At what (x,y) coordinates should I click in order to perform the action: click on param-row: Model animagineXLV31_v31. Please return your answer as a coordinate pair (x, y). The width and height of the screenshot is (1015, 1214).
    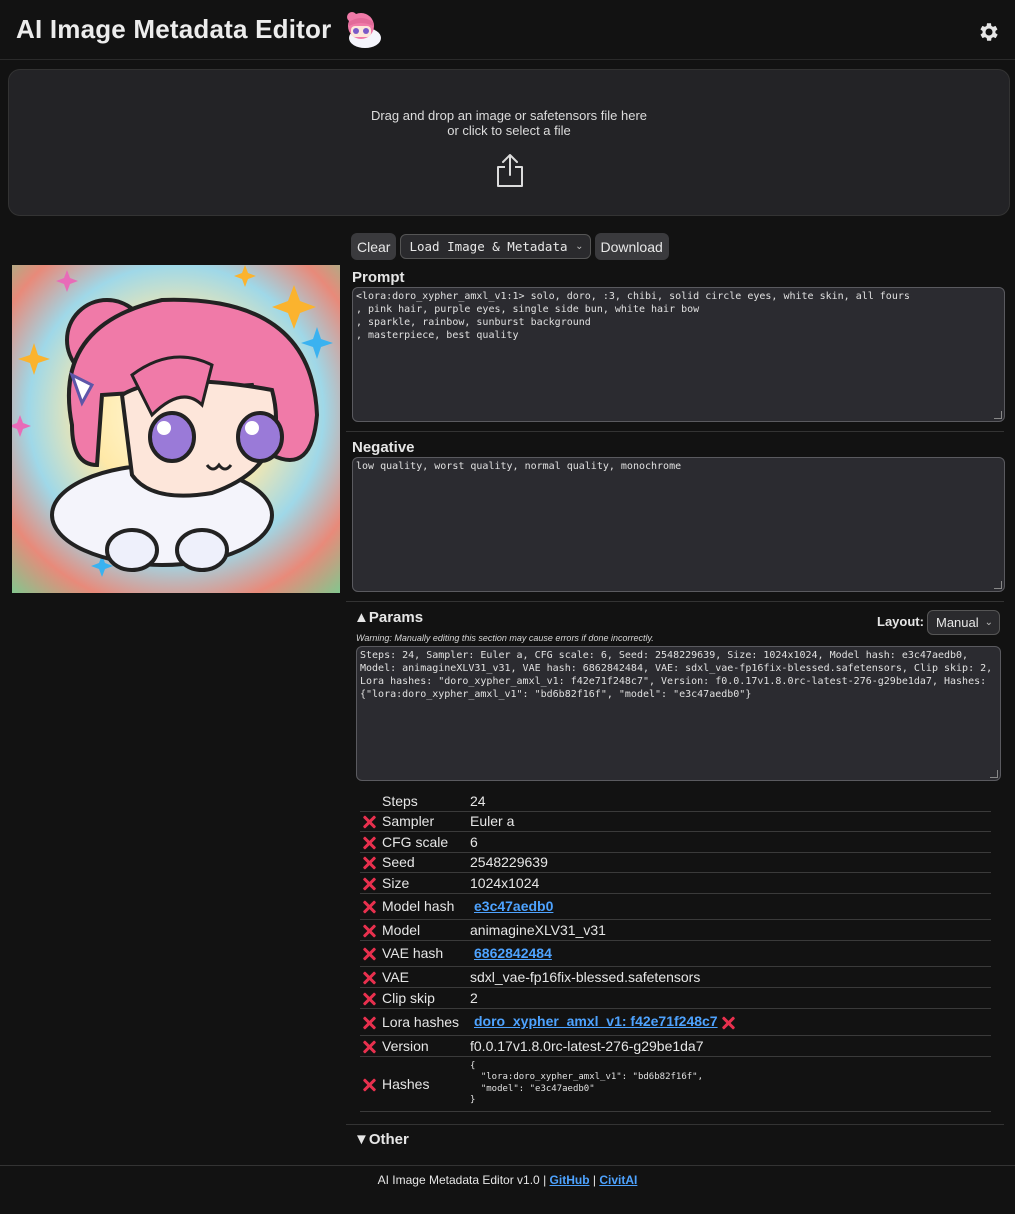
    Looking at the image, I should click on (675, 930).